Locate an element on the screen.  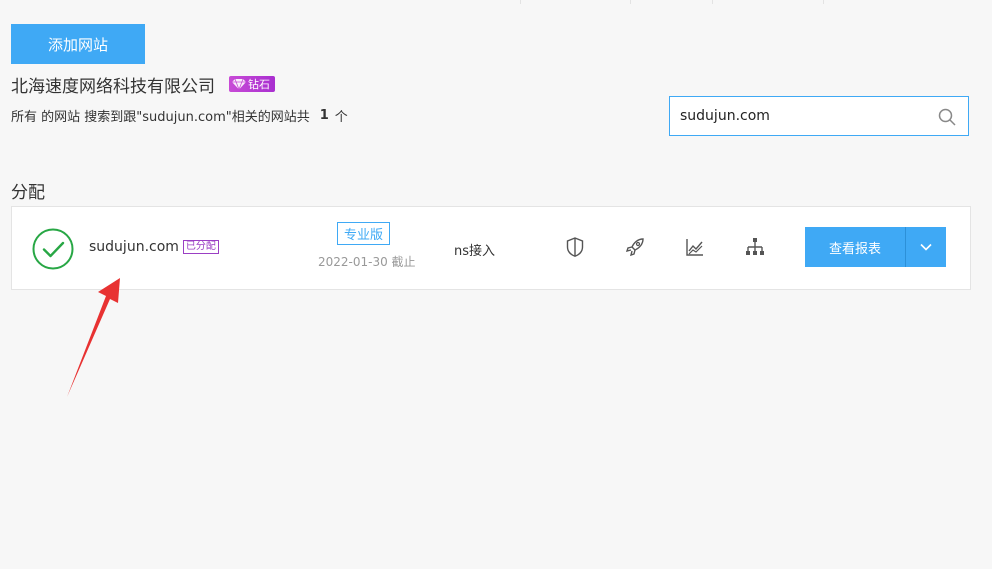
sitemap-icon is located at coordinates (755, 247).